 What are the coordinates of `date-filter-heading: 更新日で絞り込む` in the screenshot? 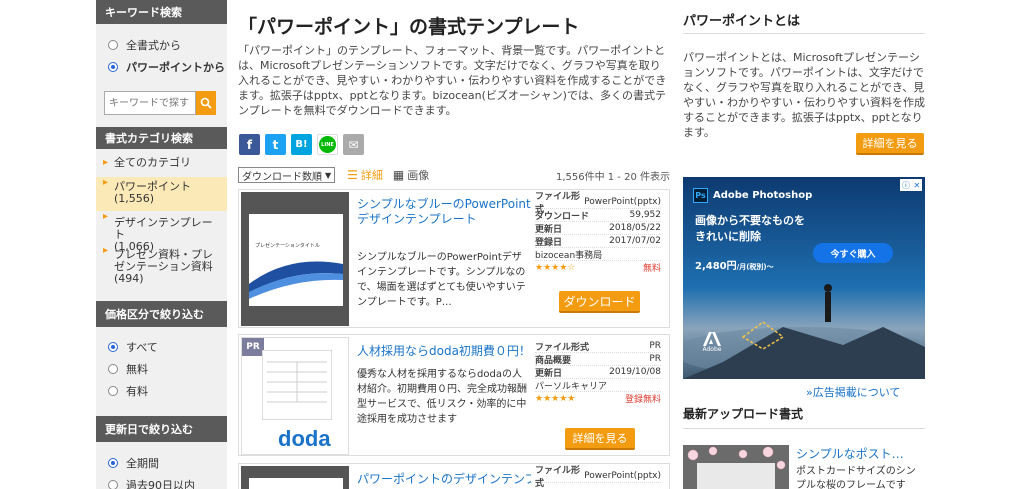 It's located at (161, 429).